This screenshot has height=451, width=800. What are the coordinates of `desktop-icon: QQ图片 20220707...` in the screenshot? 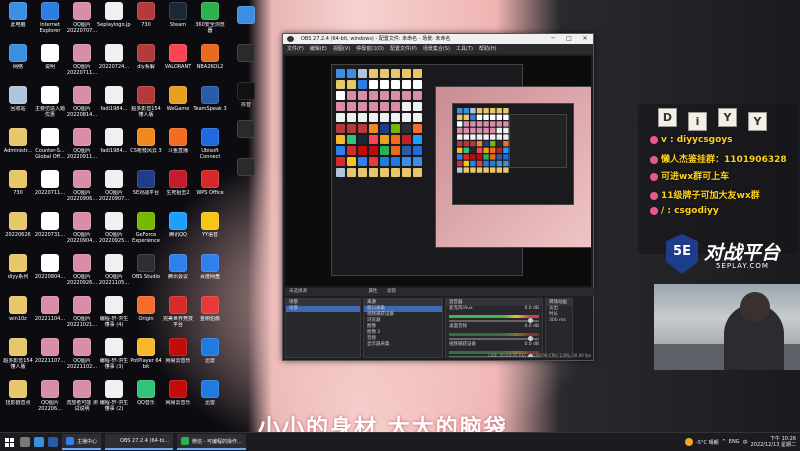 It's located at (82, 22).